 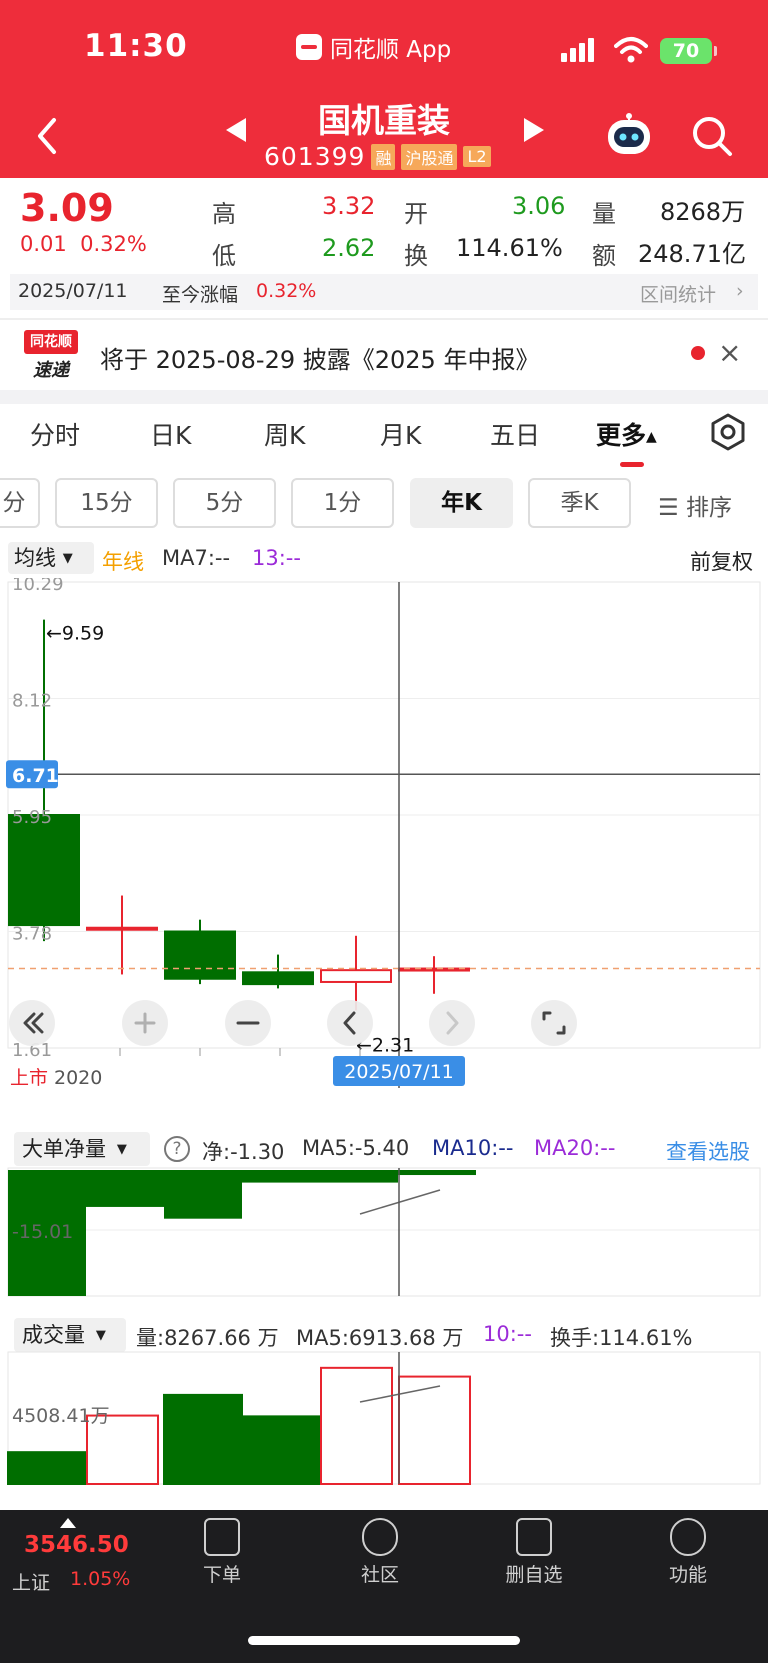 I want to click on volume-bar, so click(x=356, y=1425).